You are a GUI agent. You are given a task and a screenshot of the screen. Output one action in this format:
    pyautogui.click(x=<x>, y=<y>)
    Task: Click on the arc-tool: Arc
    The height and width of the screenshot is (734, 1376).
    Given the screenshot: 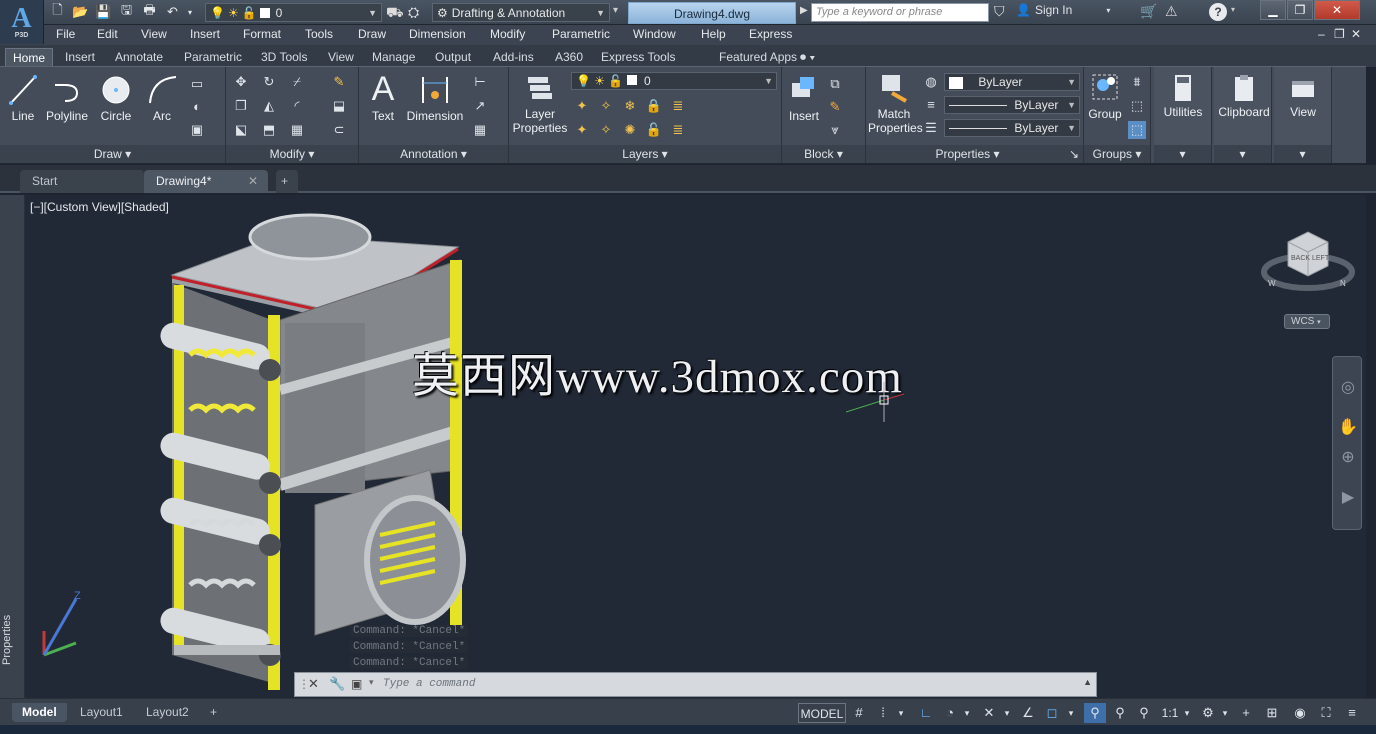 What is the action you would take?
    pyautogui.click(x=162, y=98)
    